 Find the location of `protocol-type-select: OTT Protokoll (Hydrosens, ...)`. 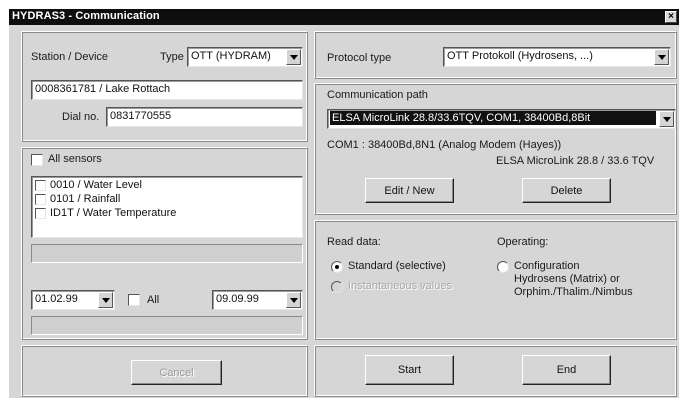

protocol-type-select: OTT Protokoll (Hydrosens, ...) is located at coordinates (557, 57).